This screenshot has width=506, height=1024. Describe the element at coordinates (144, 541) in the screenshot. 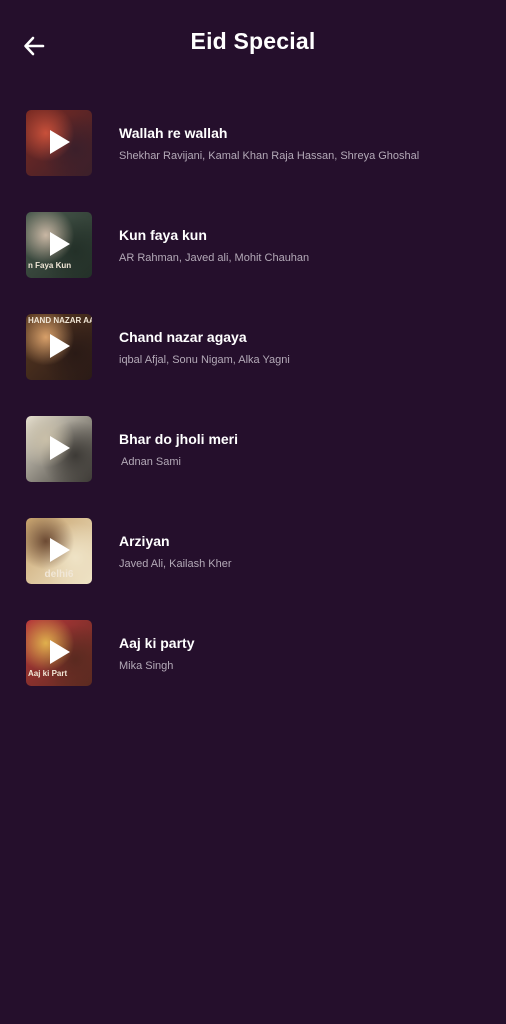

I see `song-title: Arziyan` at that location.